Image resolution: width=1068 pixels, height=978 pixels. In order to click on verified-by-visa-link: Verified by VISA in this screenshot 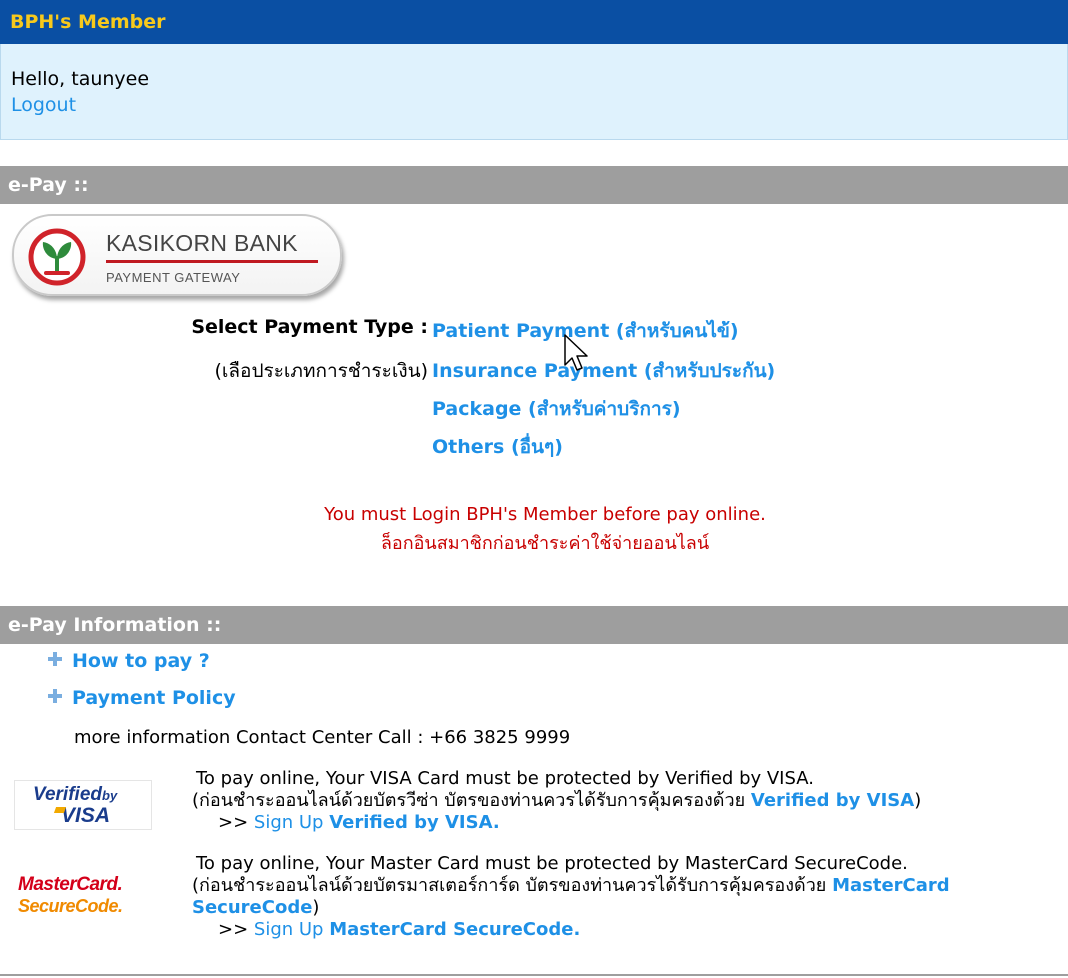, I will do `click(832, 800)`.